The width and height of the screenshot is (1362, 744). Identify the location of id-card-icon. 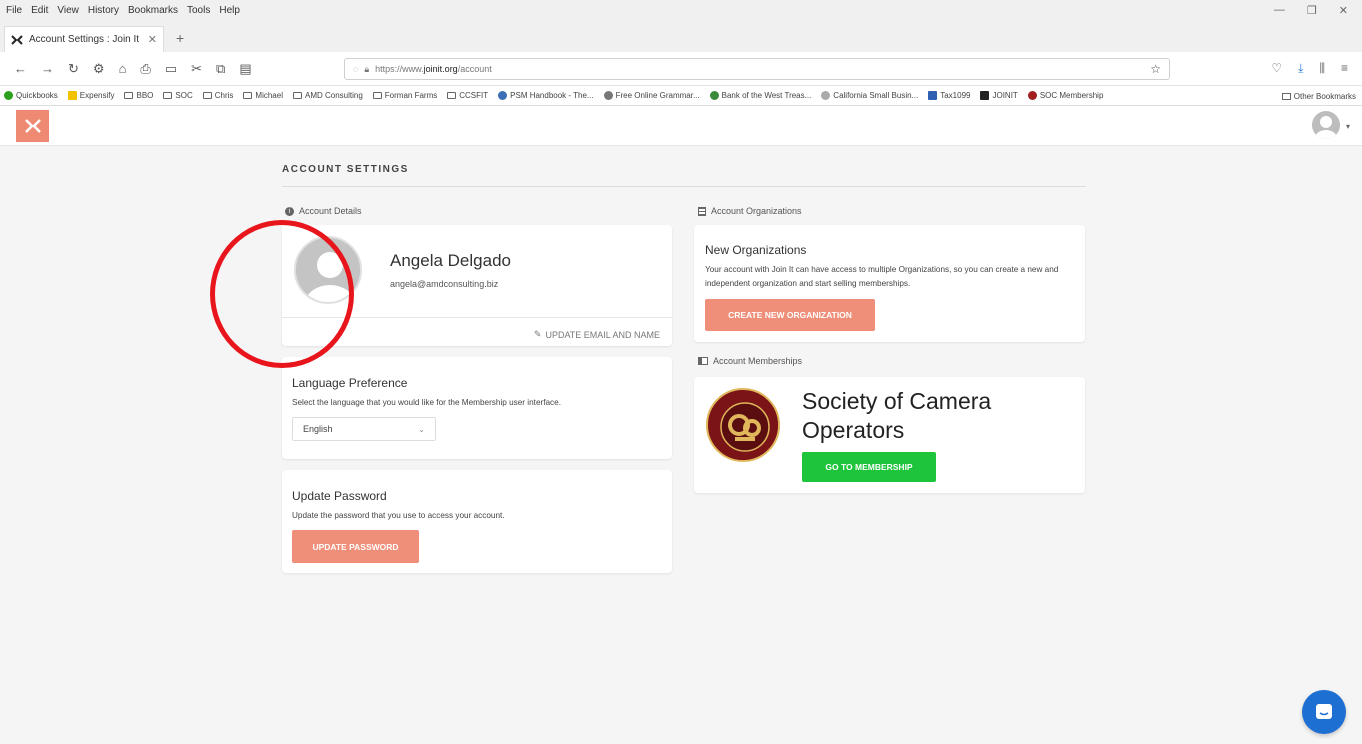
(703, 361).